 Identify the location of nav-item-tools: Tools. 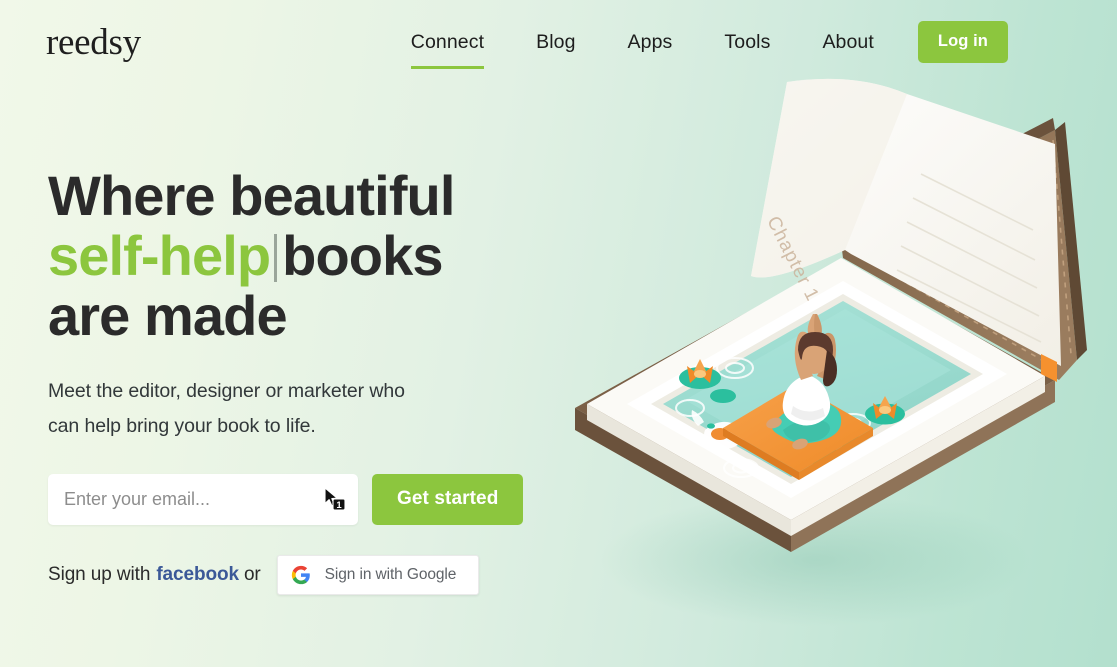
(747, 42).